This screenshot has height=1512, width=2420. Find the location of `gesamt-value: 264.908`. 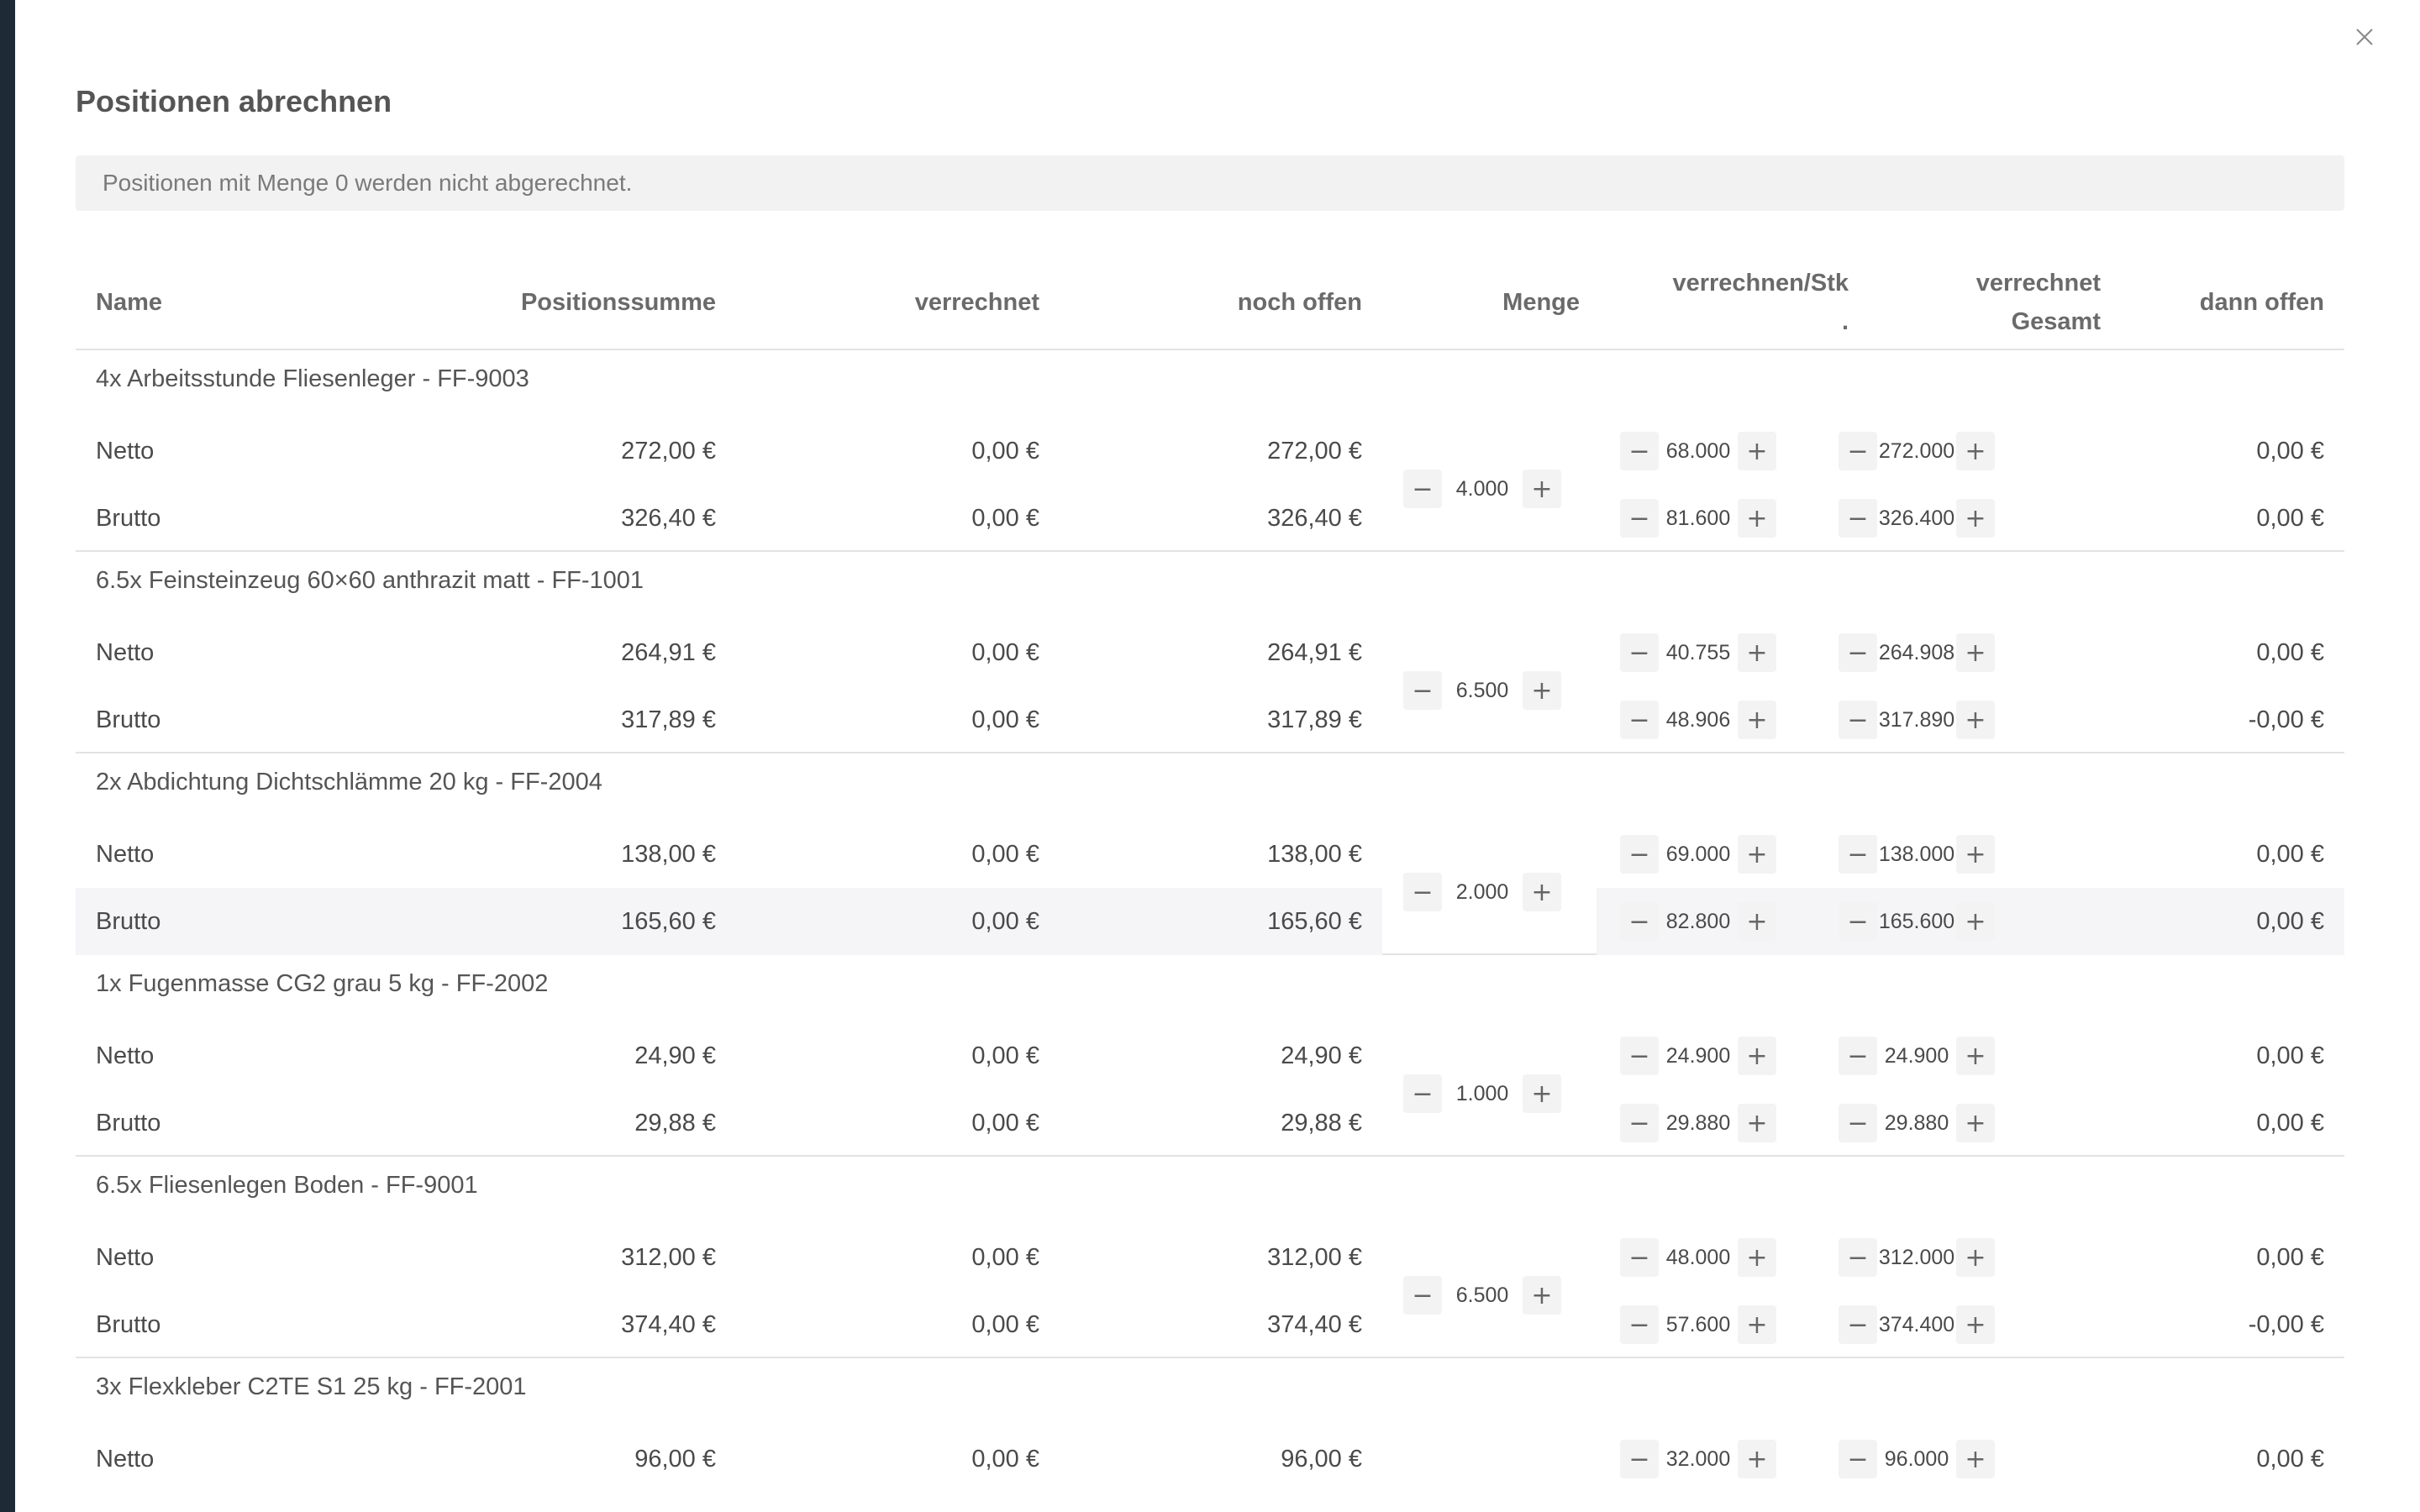

gesamt-value: 264.908 is located at coordinates (1917, 653).